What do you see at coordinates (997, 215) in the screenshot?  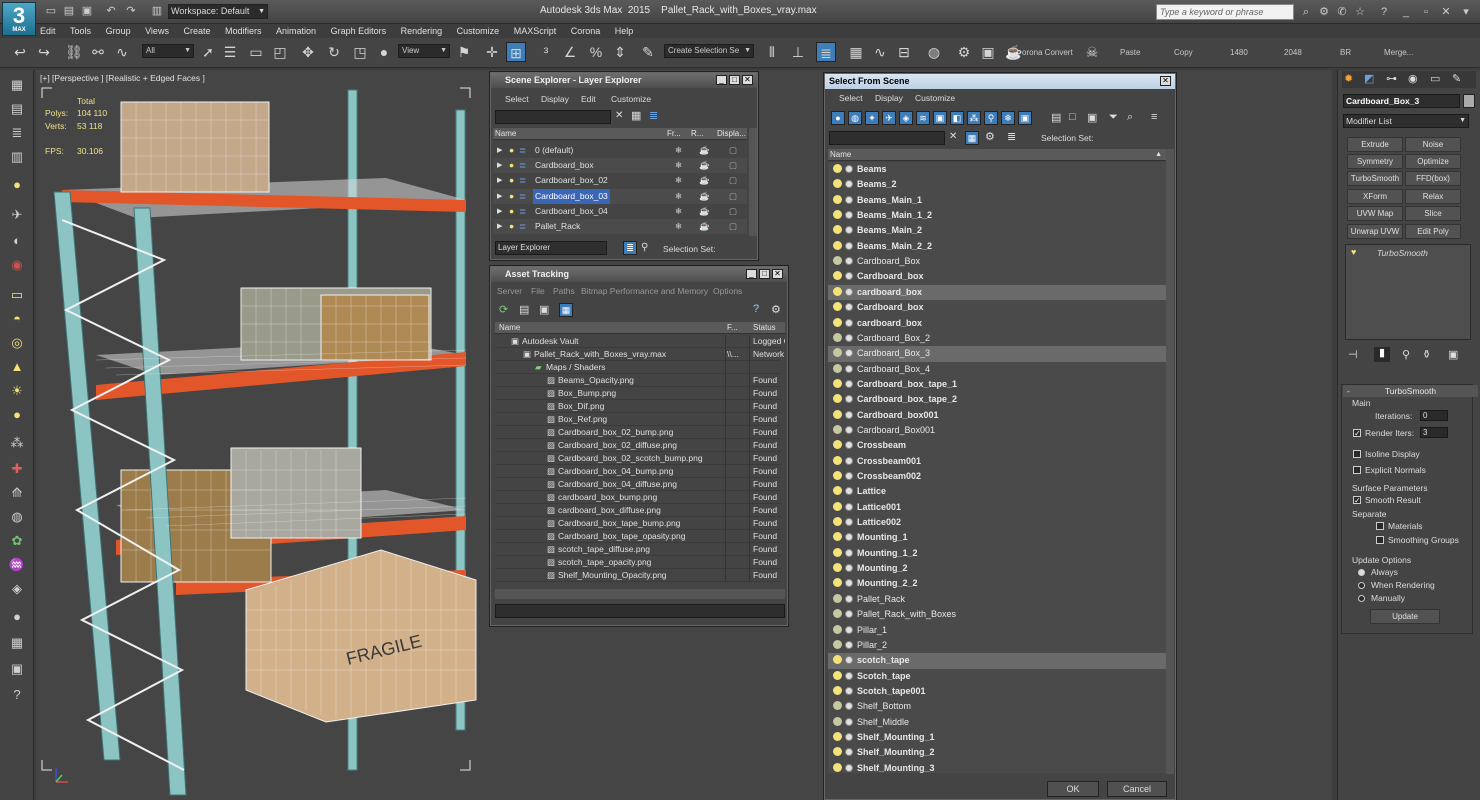 I see `scene-object-row: Beams_Main_1_2` at bounding box center [997, 215].